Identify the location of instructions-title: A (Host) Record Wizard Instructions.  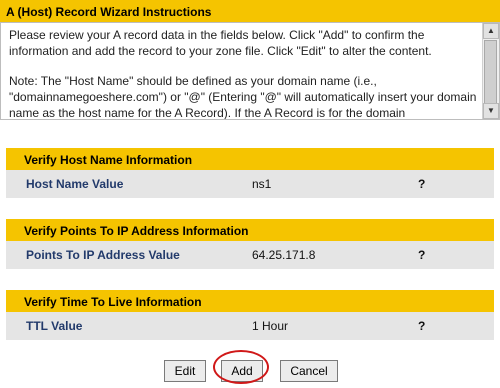
(250, 11).